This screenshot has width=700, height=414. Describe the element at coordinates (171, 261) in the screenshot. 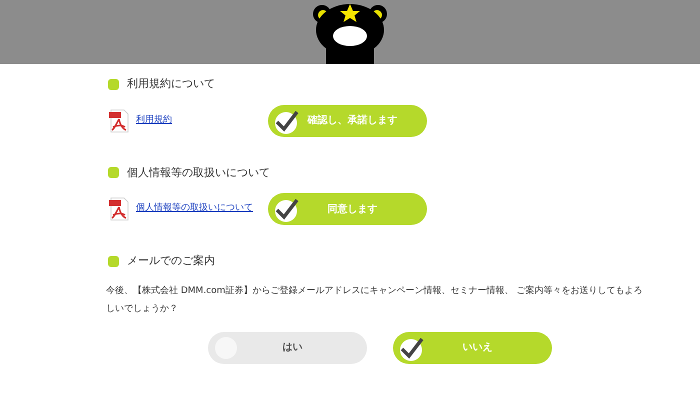

I see `section-heading: メールでのご案内` at that location.